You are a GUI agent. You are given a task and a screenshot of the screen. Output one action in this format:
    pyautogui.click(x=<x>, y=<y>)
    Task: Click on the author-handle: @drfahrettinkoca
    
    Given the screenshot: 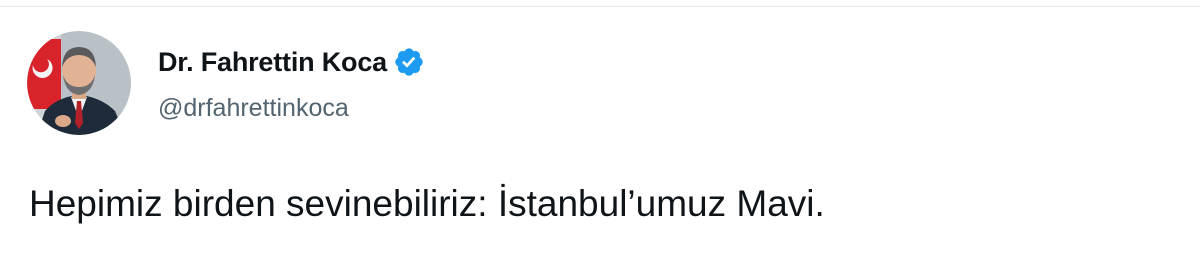 What is the action you would take?
    pyautogui.click(x=253, y=108)
    